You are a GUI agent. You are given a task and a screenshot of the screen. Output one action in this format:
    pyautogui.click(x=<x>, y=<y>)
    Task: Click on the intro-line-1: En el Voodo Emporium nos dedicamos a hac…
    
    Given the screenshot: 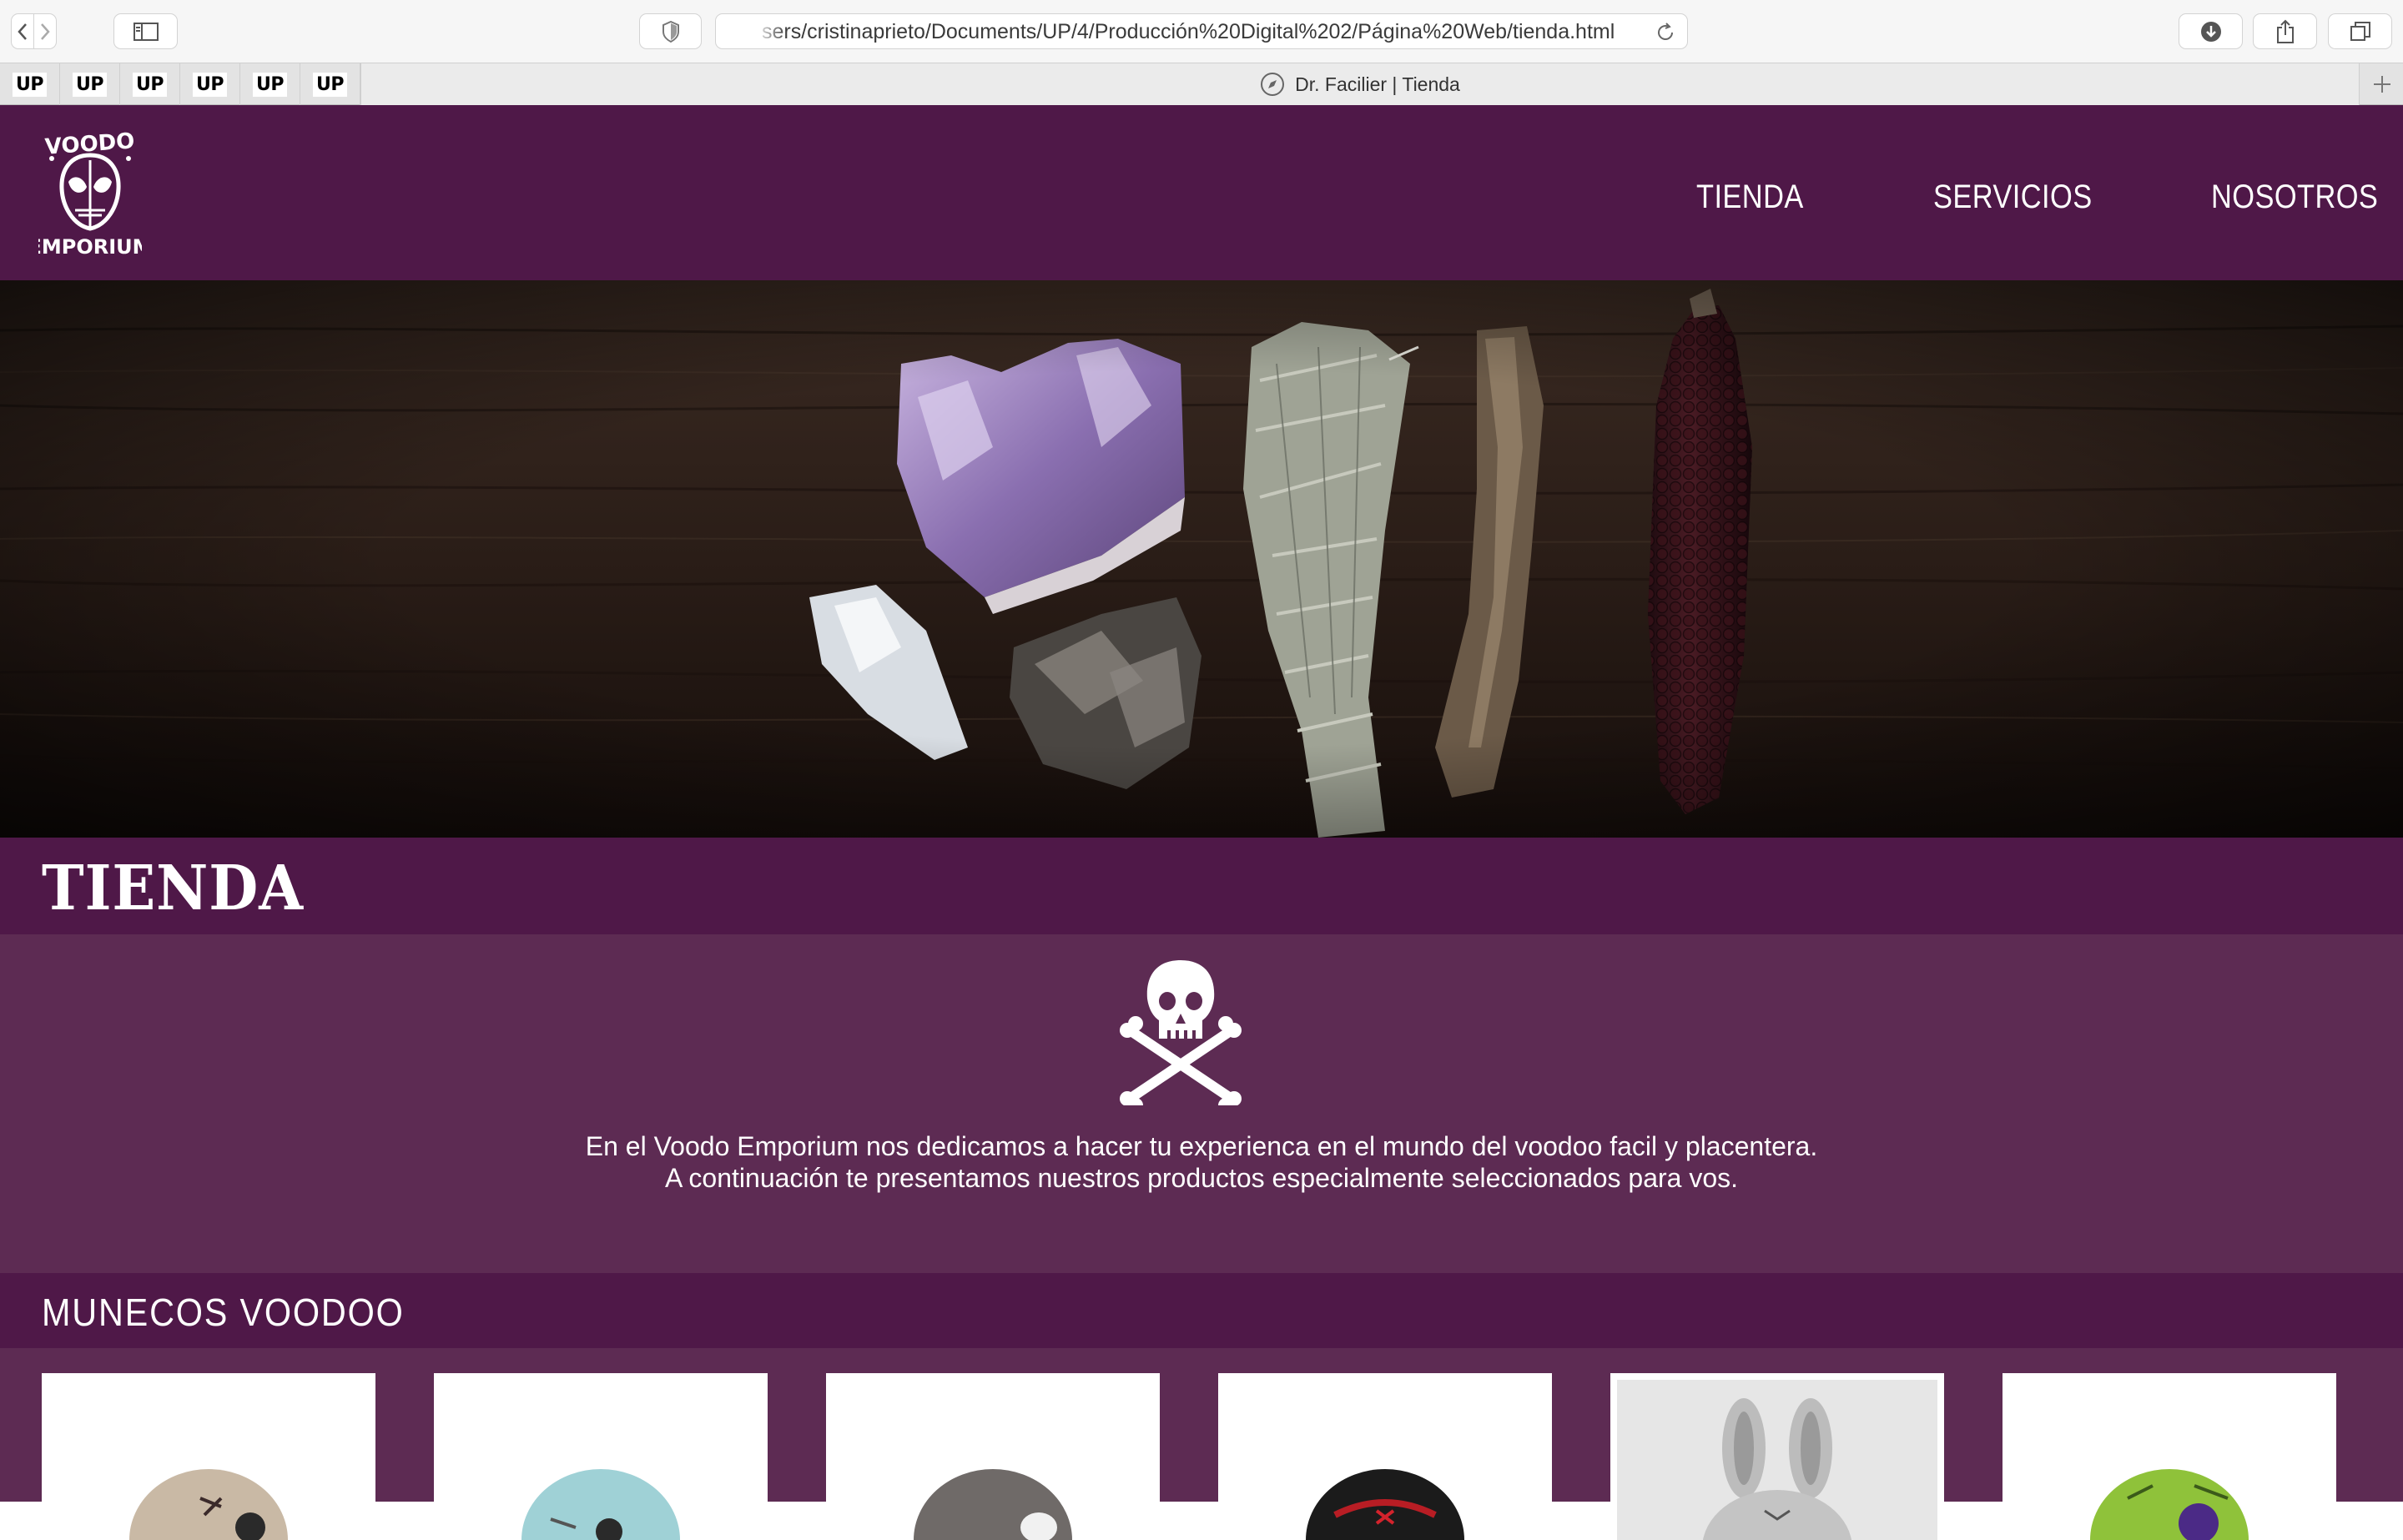 What is the action you would take?
    pyautogui.click(x=1201, y=1146)
    